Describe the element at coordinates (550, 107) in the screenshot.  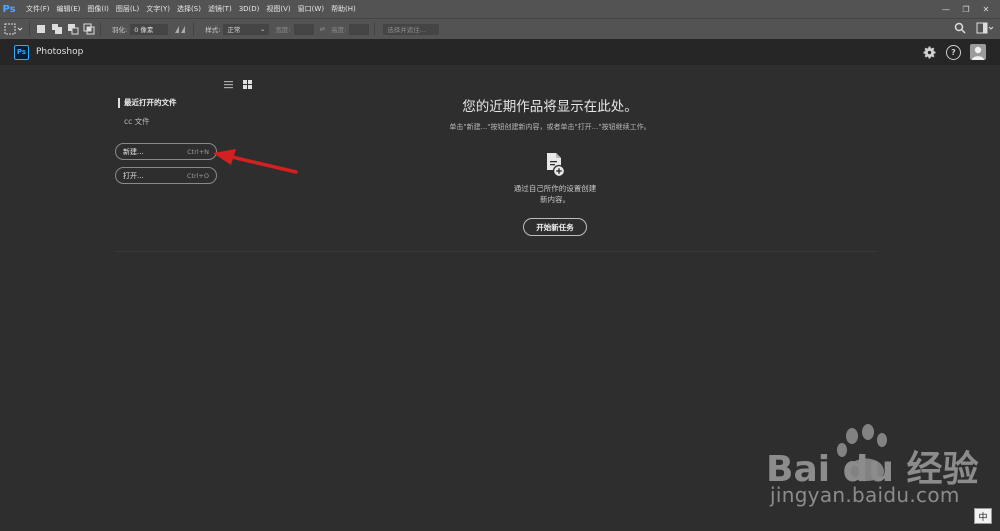
I see `empty-state-title: 您的近期作品将显示在此处。` at that location.